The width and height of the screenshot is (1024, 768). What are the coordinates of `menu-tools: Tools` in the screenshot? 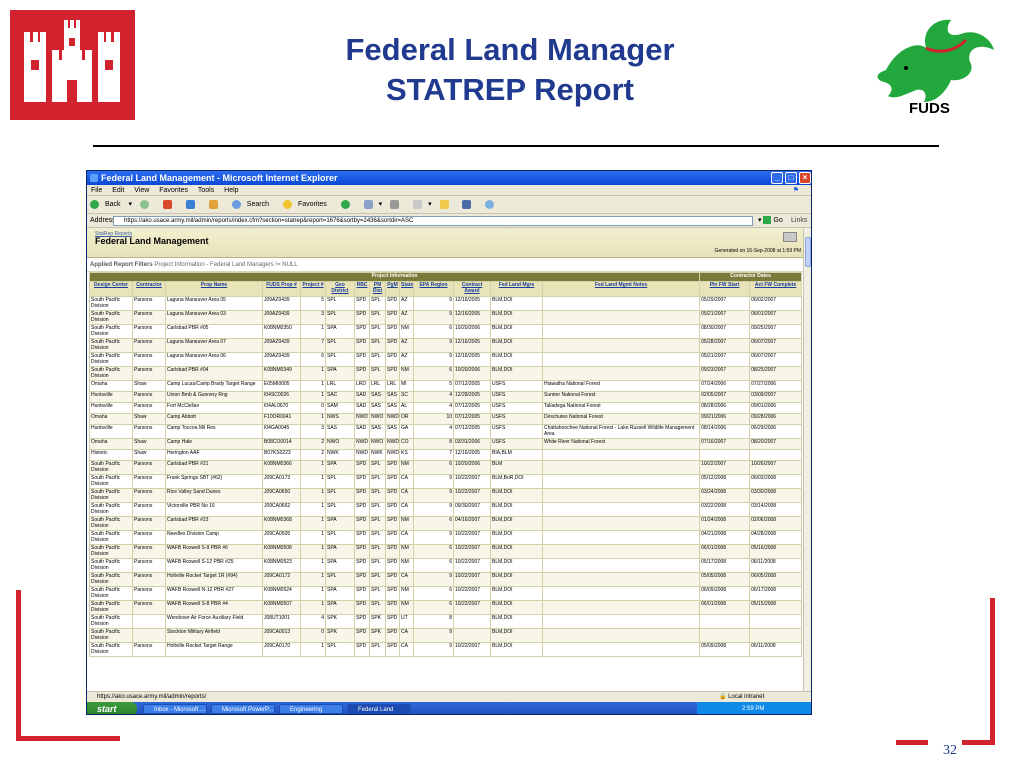 It's located at (206, 190).